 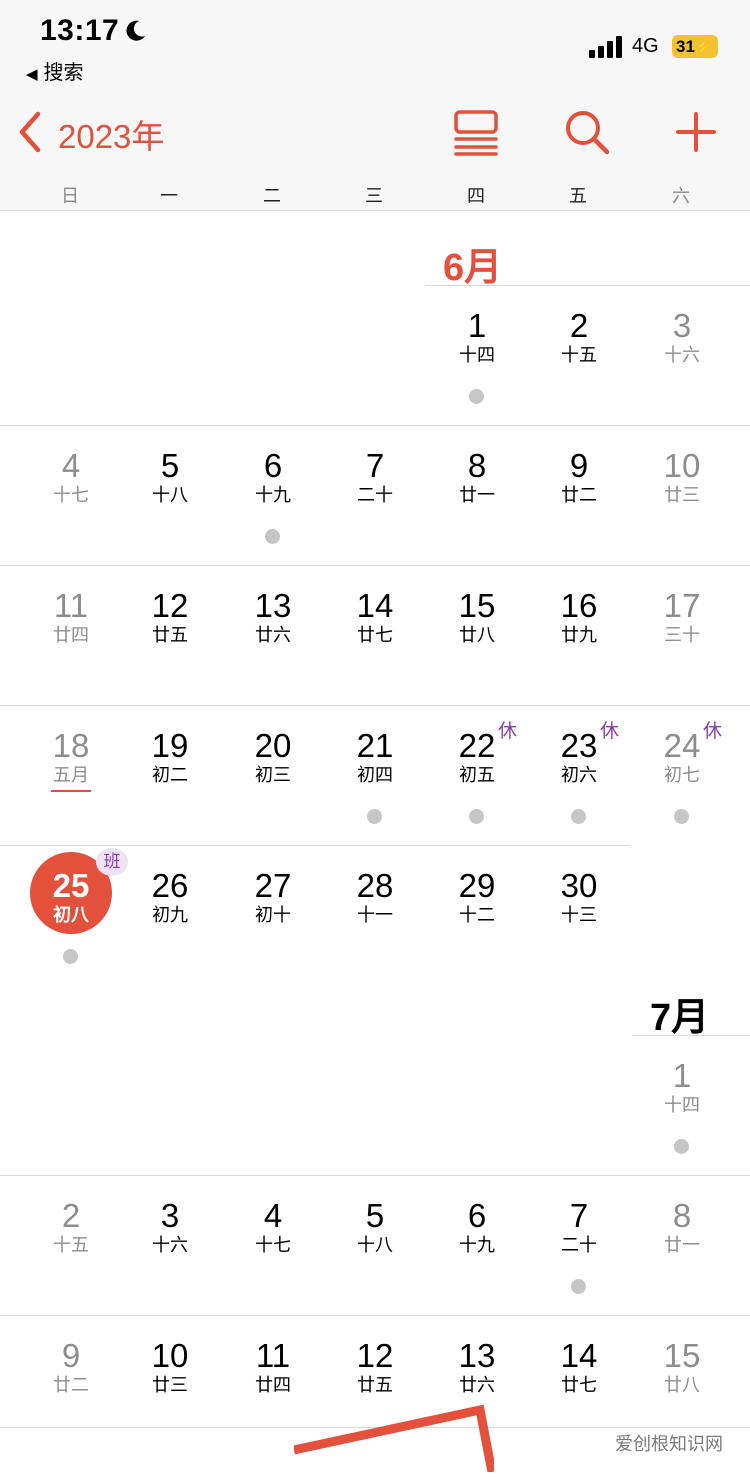 I want to click on day-number: 18, so click(x=71, y=745).